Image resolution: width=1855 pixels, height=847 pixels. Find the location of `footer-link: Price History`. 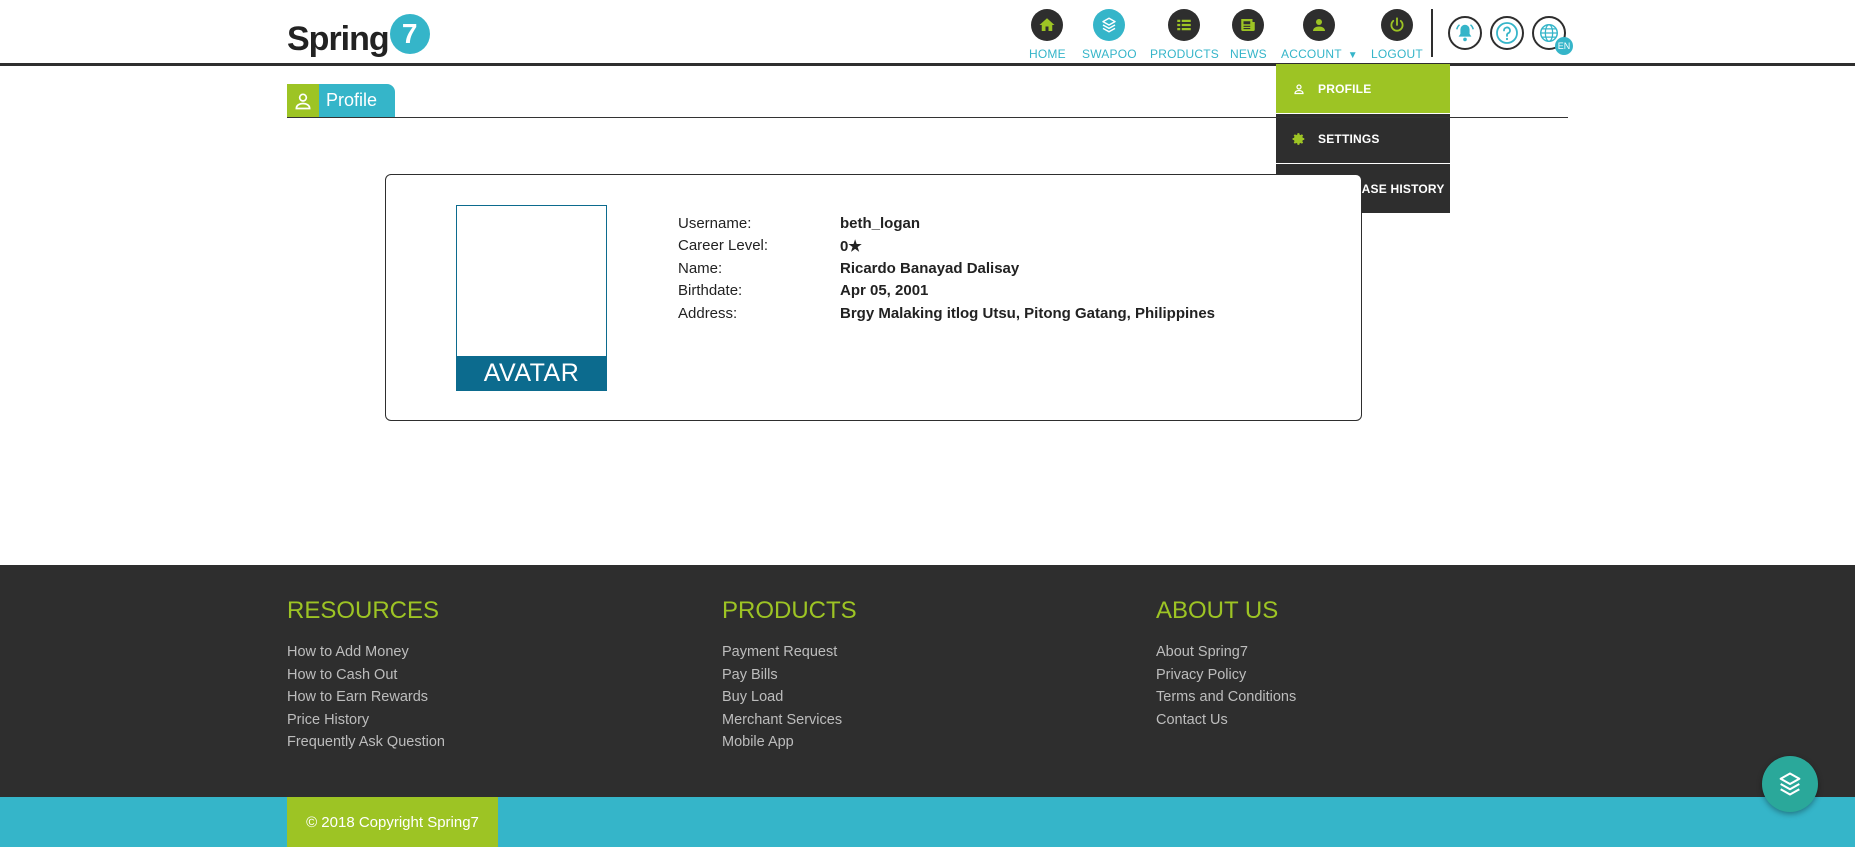

footer-link: Price History is located at coordinates (366, 720).